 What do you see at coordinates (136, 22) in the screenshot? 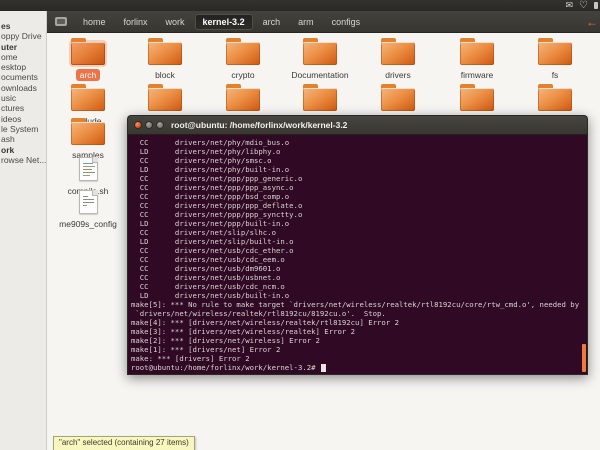
I see `crumb-forlinx: forlinx` at bounding box center [136, 22].